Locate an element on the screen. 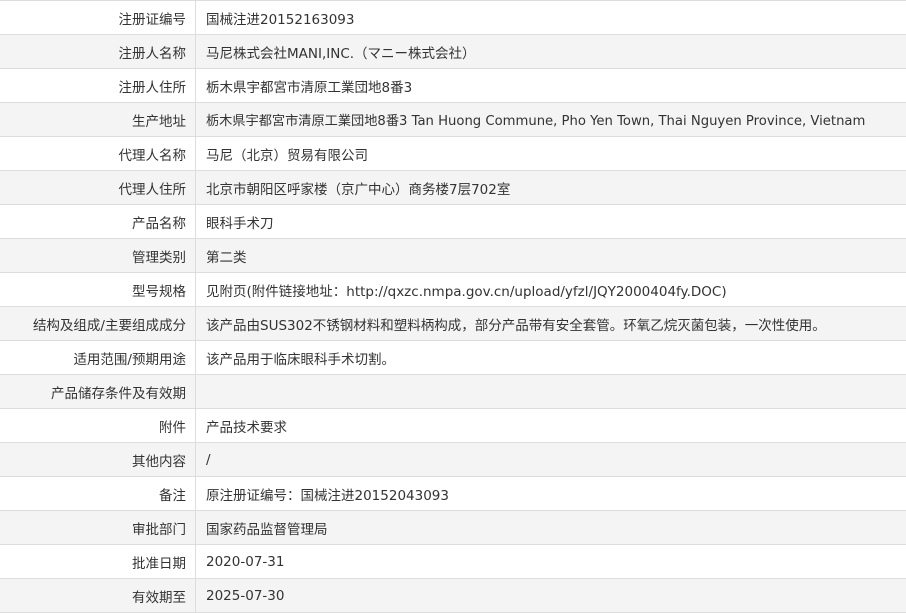 The image size is (906, 613). row-storage-conditions: 产品储存条件及有效期 is located at coordinates (453, 392).